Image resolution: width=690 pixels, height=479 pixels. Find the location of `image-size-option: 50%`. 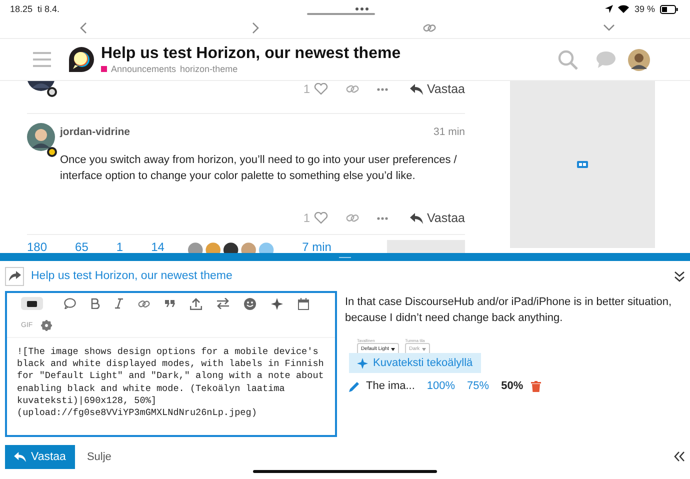

image-size-option: 50% is located at coordinates (512, 386).